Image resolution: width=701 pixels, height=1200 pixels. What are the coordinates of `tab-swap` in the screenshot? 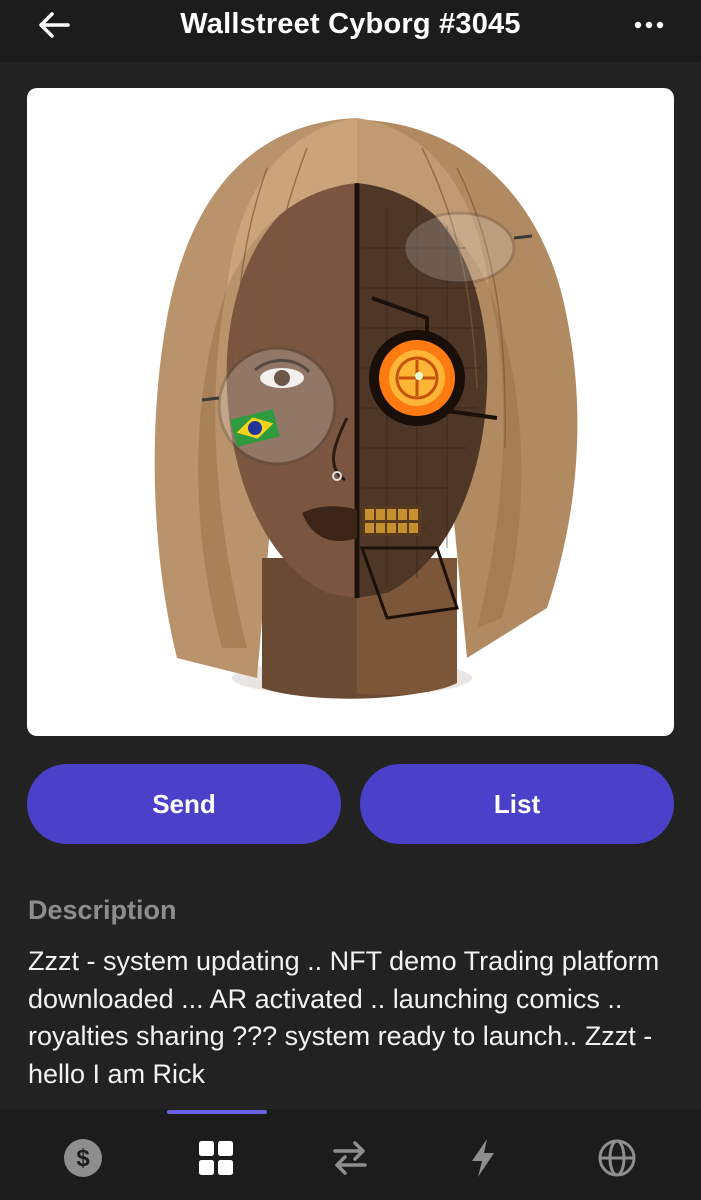 It's located at (350, 1158).